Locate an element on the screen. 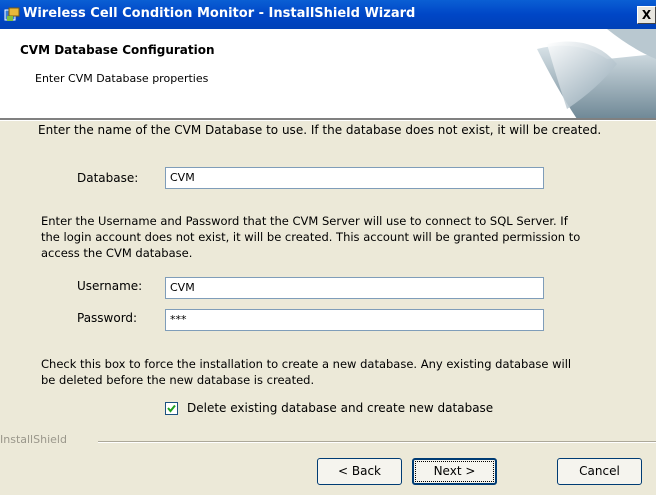 The height and width of the screenshot is (495, 656). cancel-button: Cancel is located at coordinates (599, 471).